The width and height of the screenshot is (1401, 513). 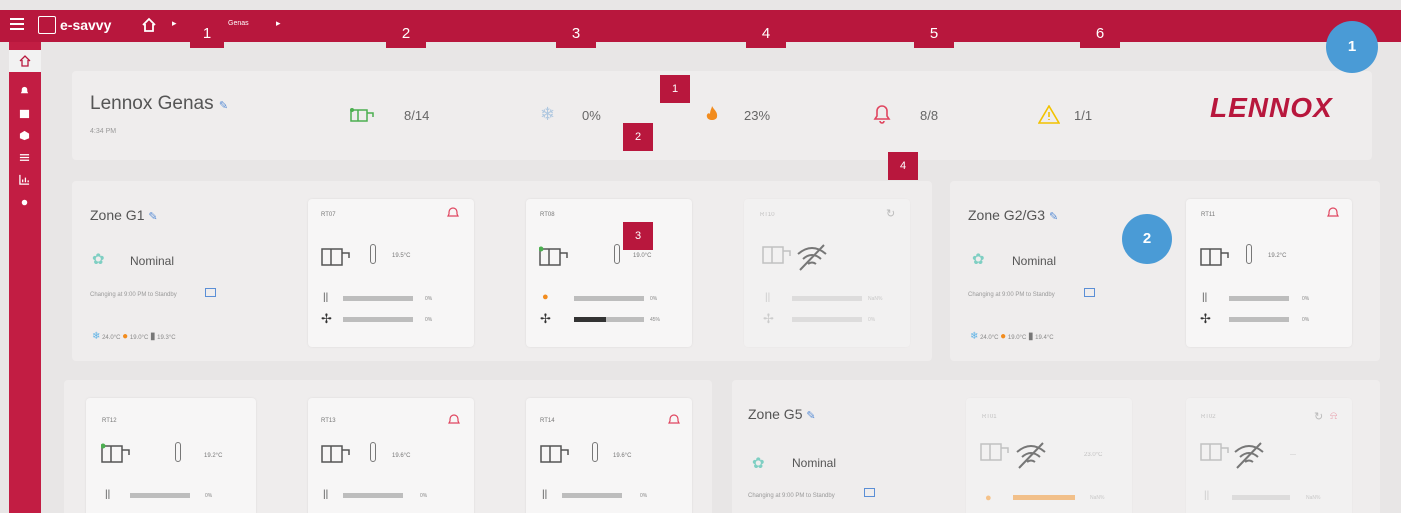 I want to click on callout-tab-5: 5, so click(x=934, y=34).